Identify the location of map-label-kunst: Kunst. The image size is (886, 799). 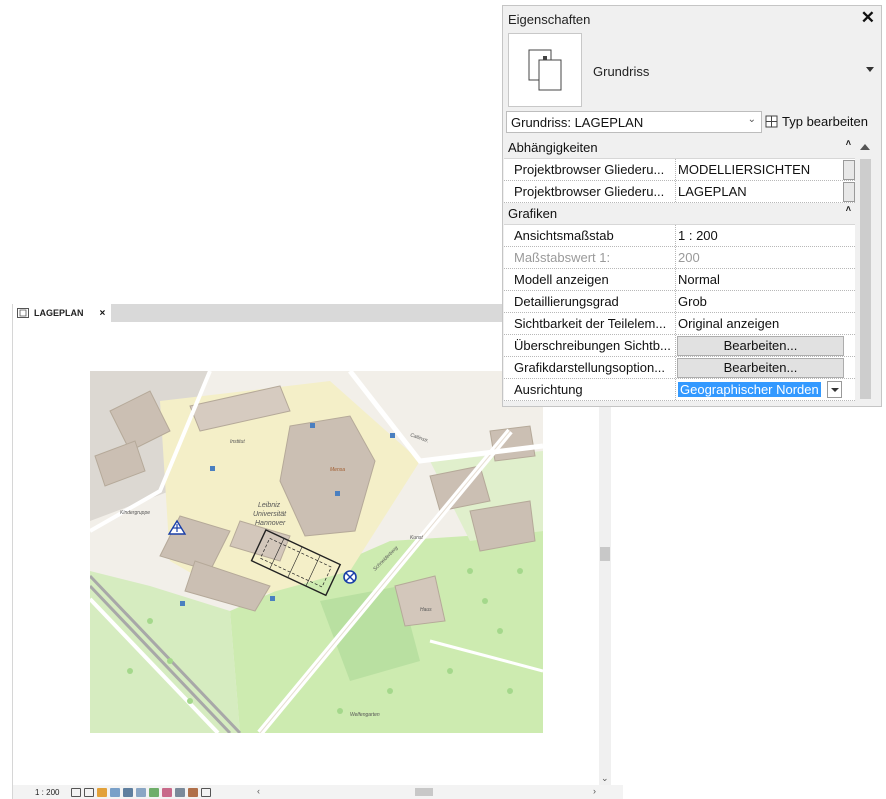
(416, 538).